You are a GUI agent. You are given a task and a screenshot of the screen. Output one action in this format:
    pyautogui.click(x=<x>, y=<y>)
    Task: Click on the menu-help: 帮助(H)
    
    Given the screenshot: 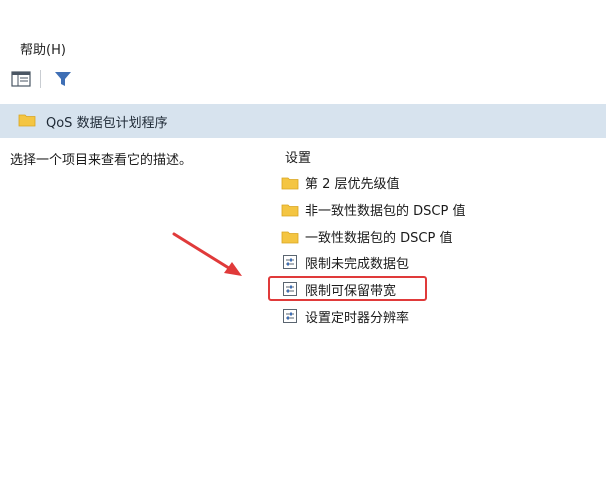 What is the action you would take?
    pyautogui.click(x=43, y=48)
    